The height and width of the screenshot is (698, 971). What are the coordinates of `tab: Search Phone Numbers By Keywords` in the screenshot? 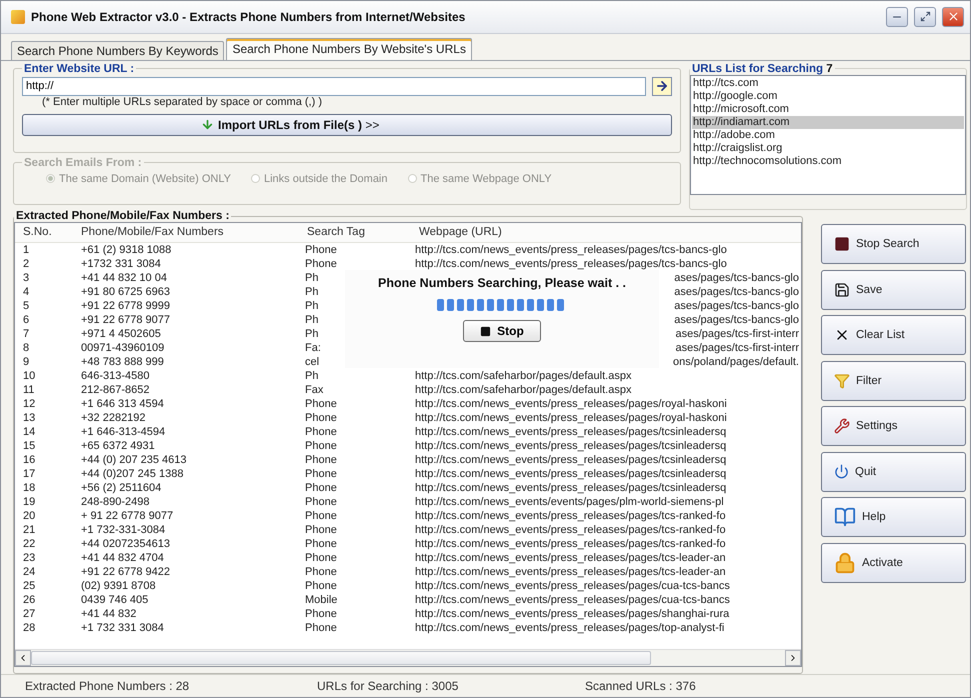 It's located at (117, 50).